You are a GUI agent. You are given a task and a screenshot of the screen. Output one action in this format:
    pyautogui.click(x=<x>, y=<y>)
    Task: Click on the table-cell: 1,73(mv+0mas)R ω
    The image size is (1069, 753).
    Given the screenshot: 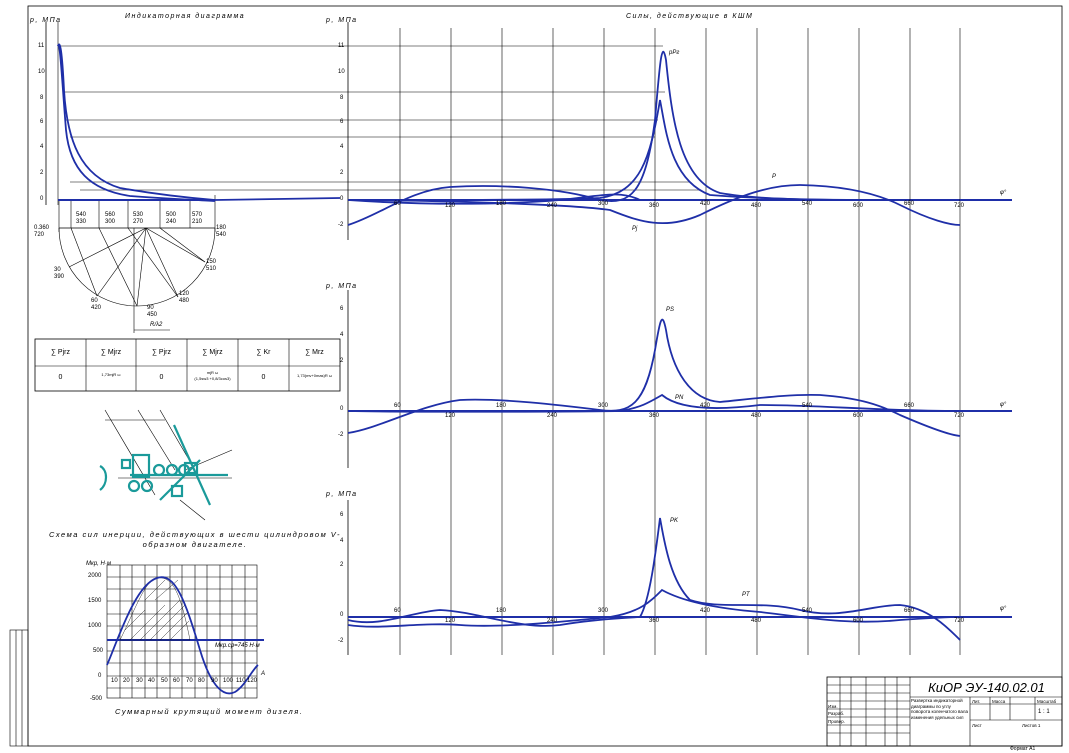 What is the action you would take?
    pyautogui.click(x=314, y=375)
    